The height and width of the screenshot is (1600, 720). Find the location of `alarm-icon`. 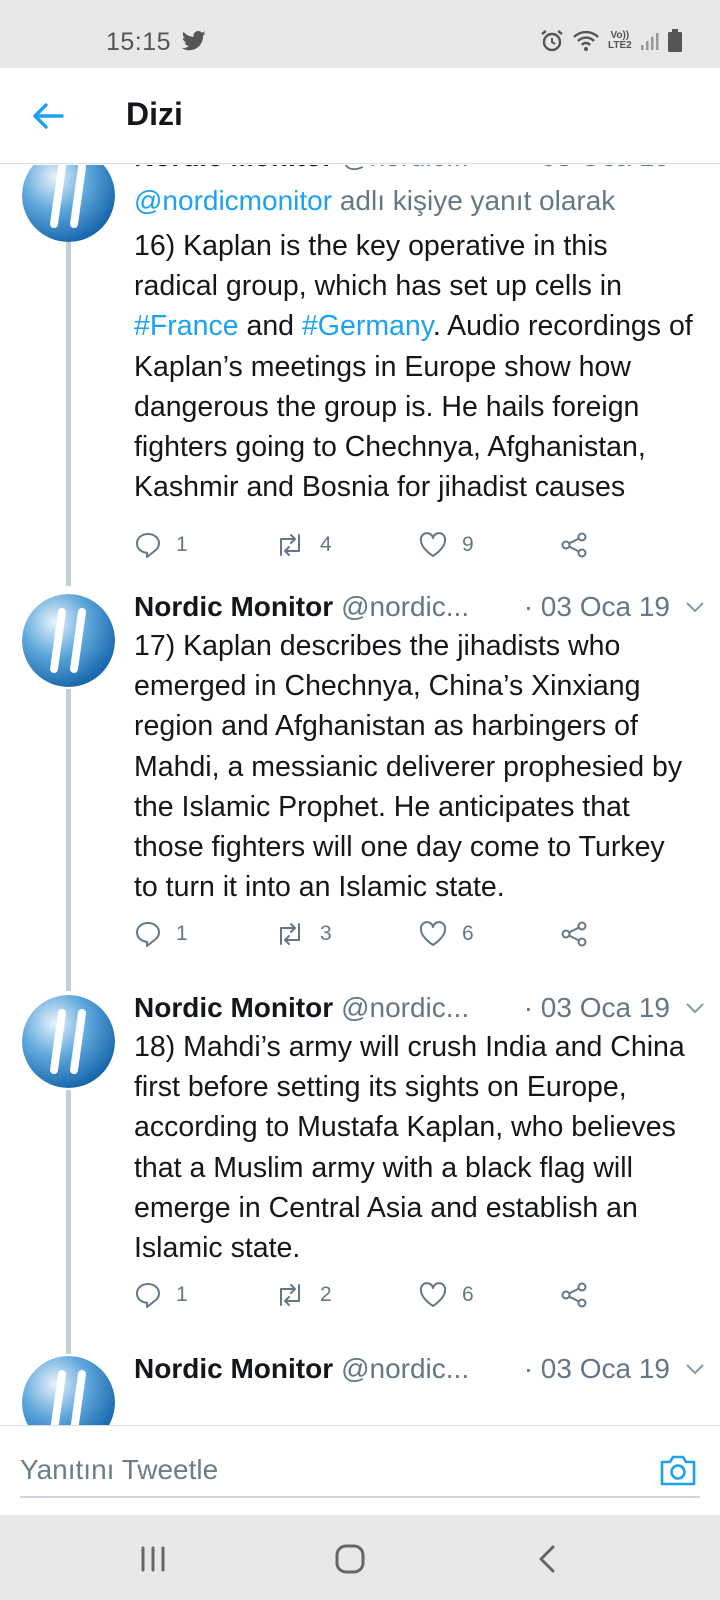

alarm-icon is located at coordinates (552, 41).